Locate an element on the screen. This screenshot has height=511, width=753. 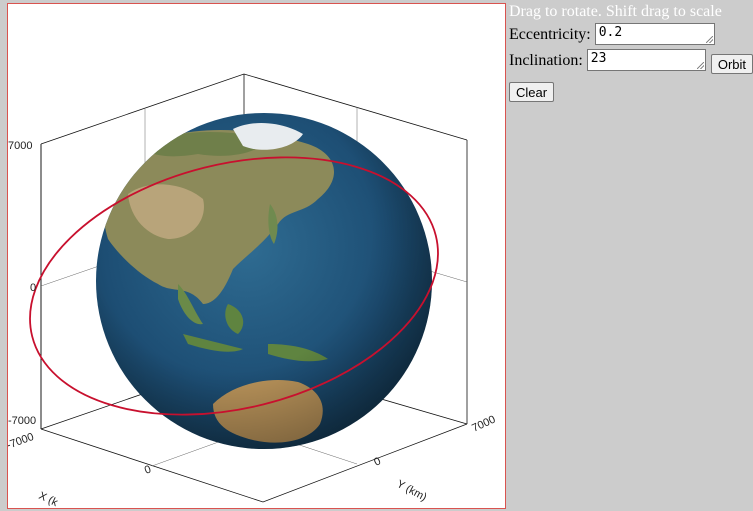
x-axis-label: X (k is located at coordinates (48, 499).